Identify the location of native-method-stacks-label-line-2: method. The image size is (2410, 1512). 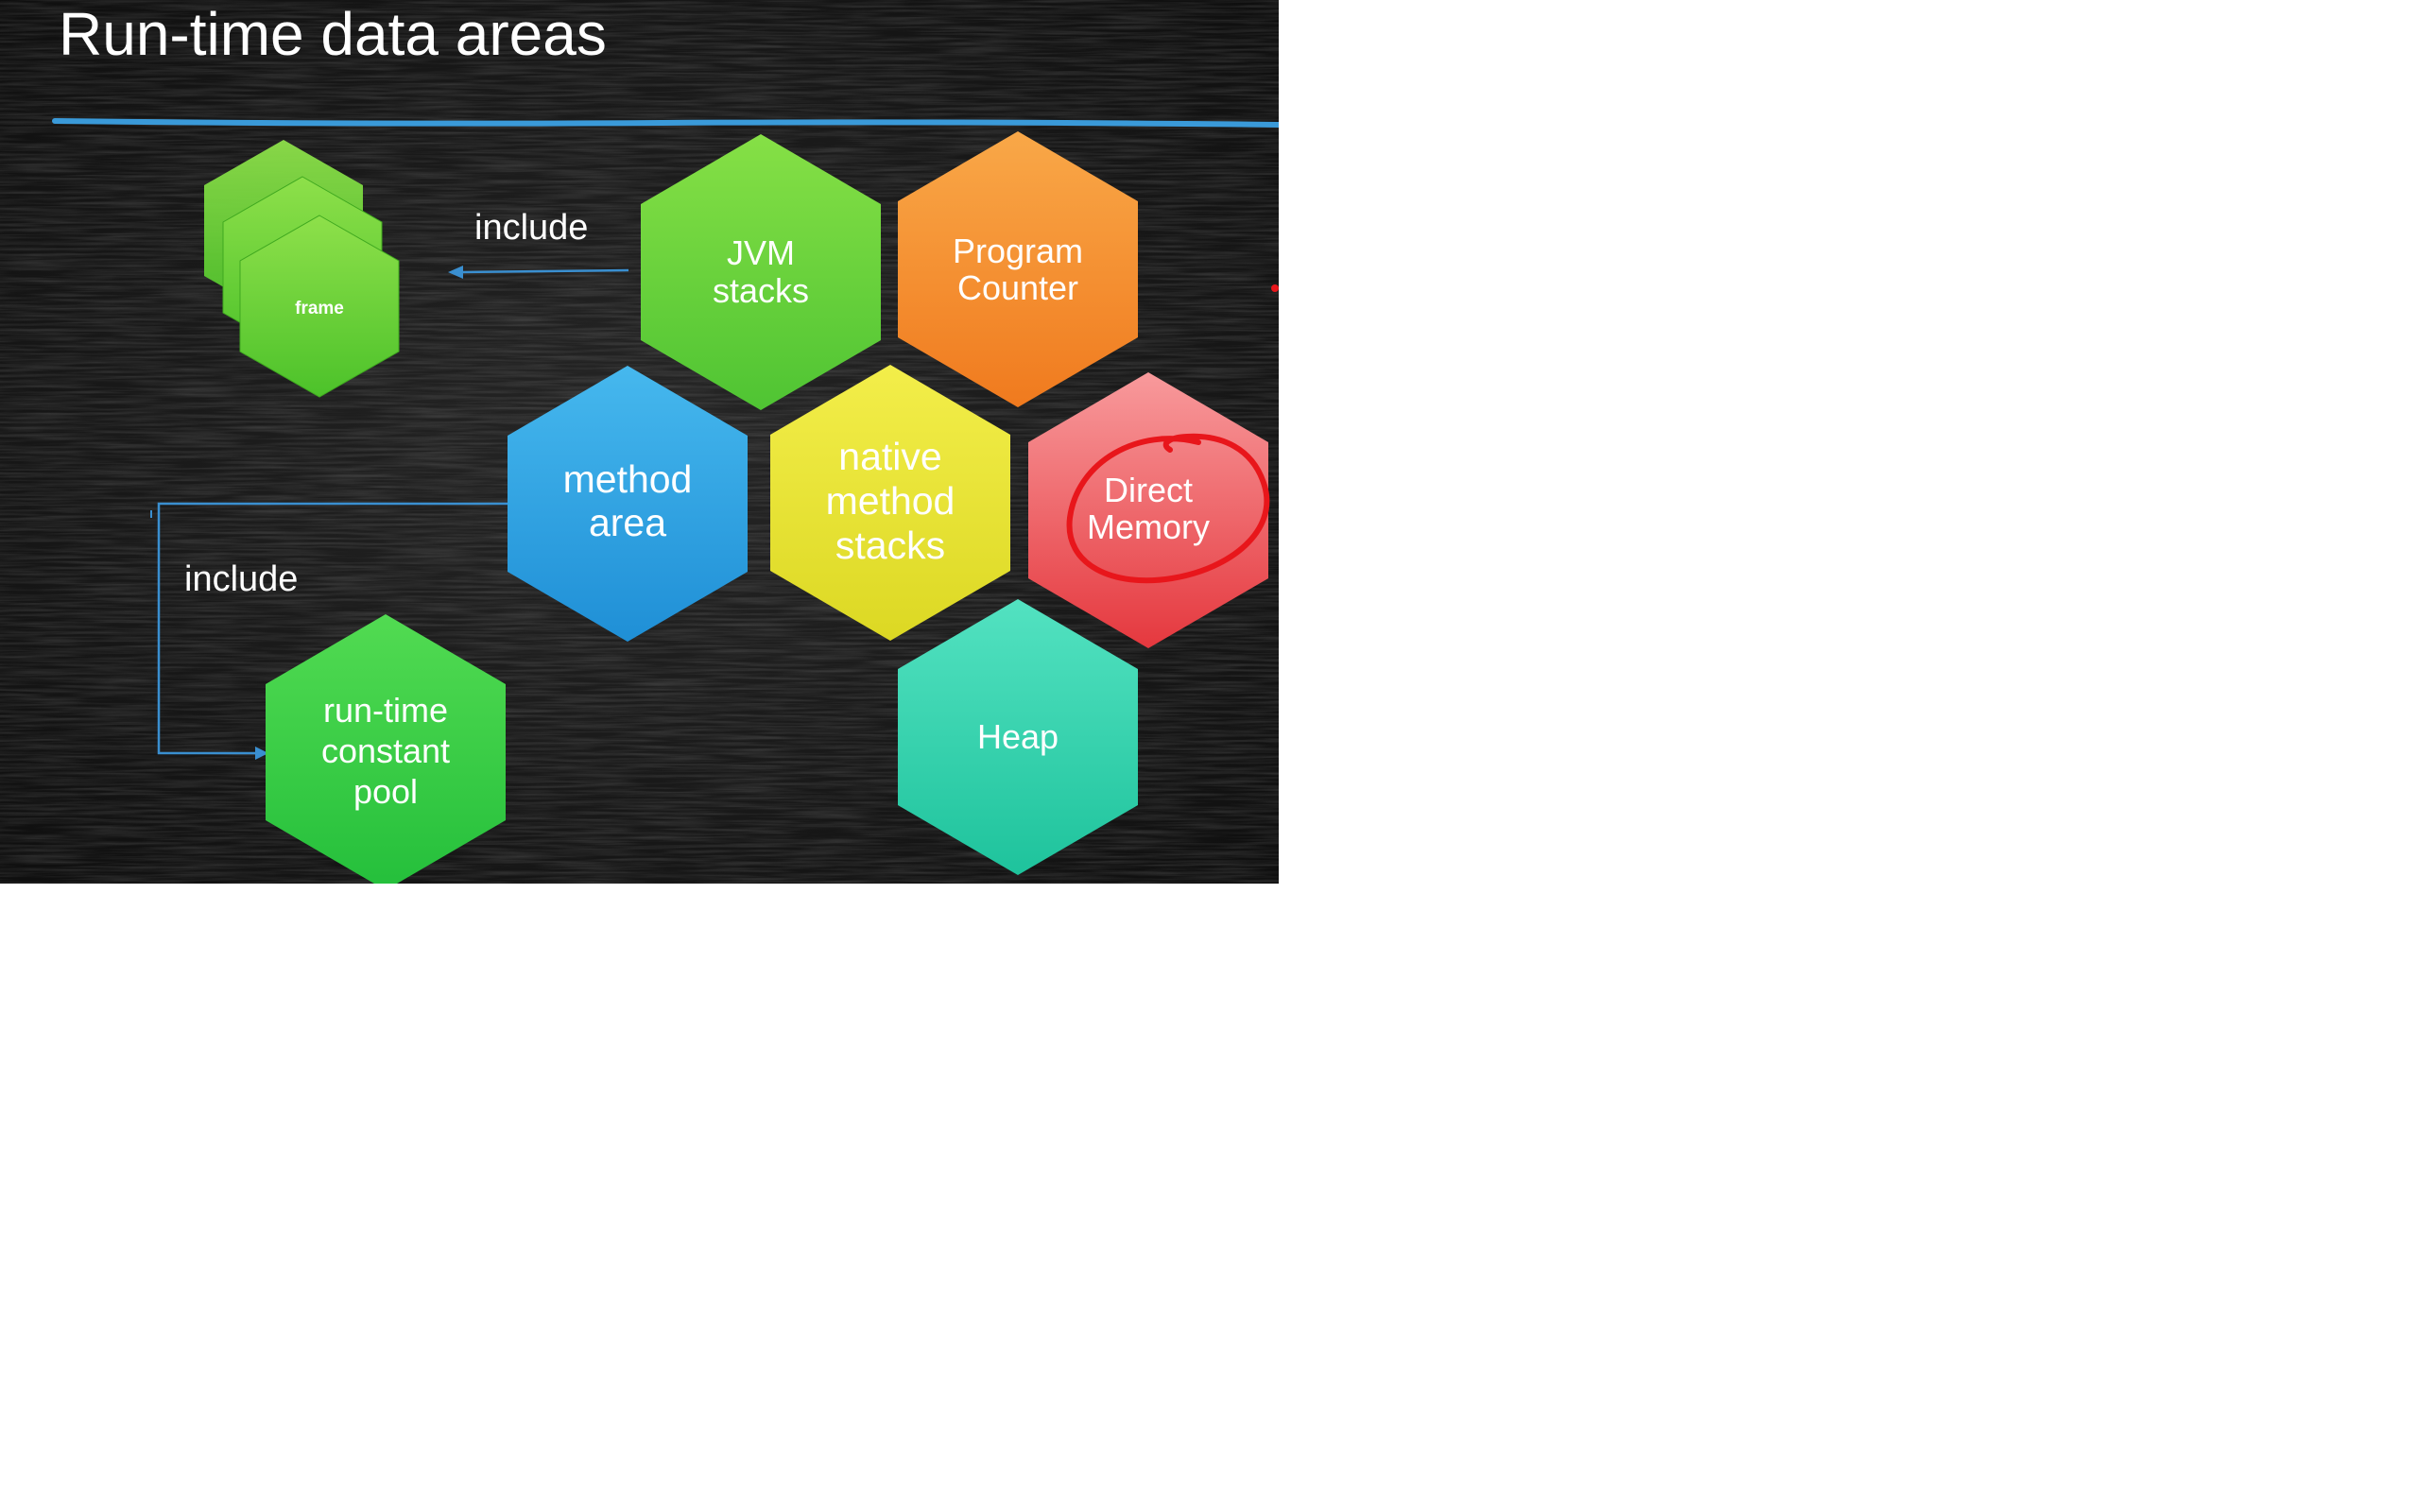
(890, 501).